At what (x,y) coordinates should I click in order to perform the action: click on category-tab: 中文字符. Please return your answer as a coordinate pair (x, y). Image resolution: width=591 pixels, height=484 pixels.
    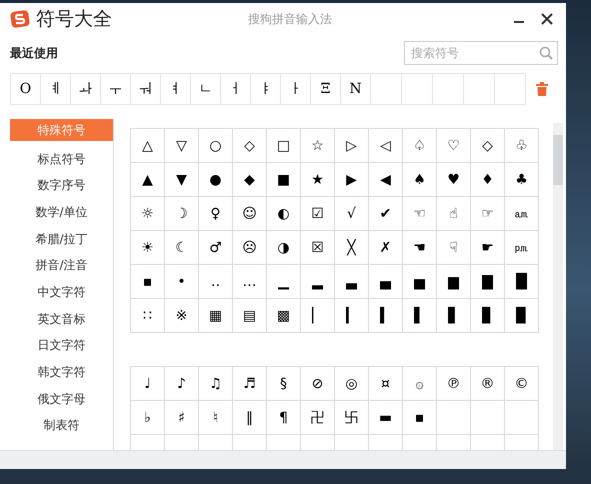
    Looking at the image, I should click on (61, 292).